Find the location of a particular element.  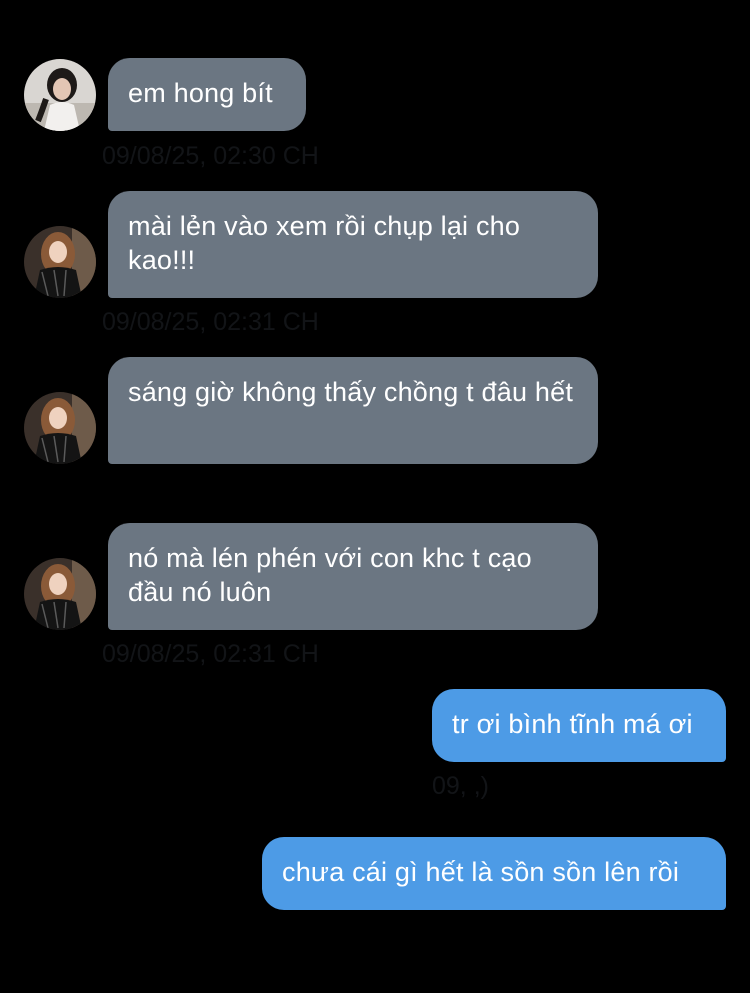

message-bubble-incoming: mài lẻn vào xem rồi chụp lại cho kao!!! is located at coordinates (353, 244).